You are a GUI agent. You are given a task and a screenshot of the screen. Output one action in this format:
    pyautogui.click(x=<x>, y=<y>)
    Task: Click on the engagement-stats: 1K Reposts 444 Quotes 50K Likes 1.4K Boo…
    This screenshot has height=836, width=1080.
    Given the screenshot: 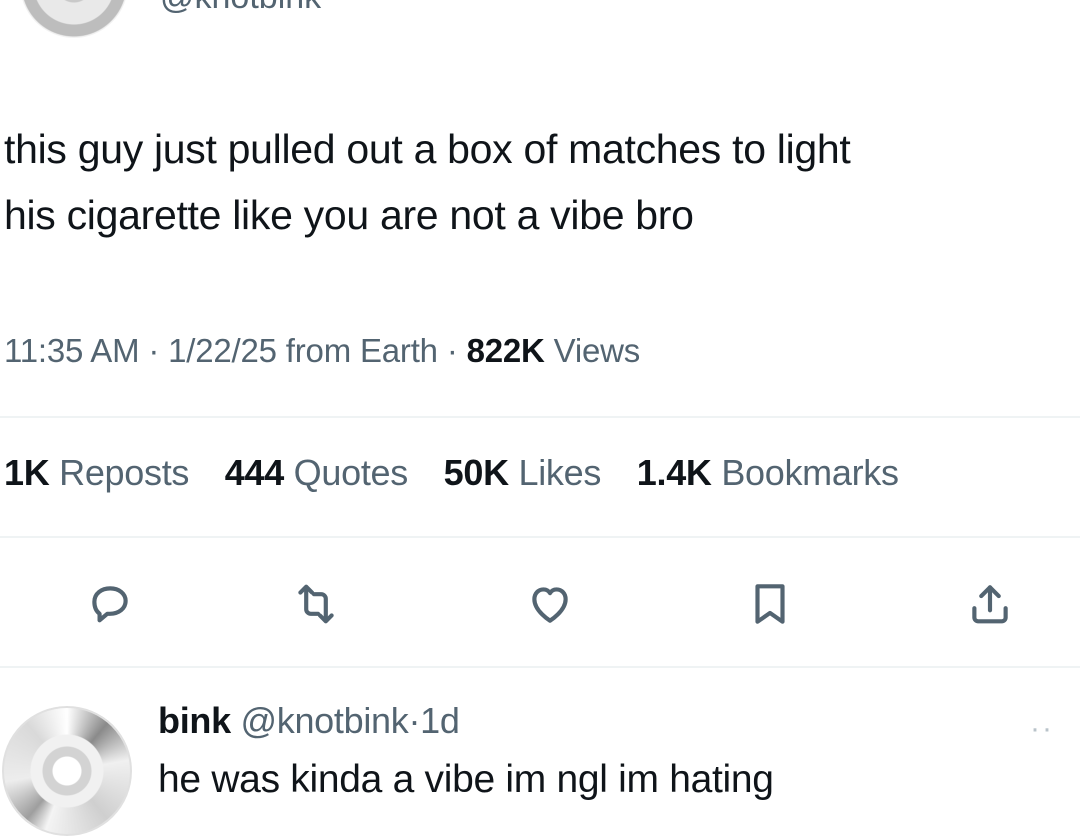 What is the action you would take?
    pyautogui.click(x=464, y=473)
    